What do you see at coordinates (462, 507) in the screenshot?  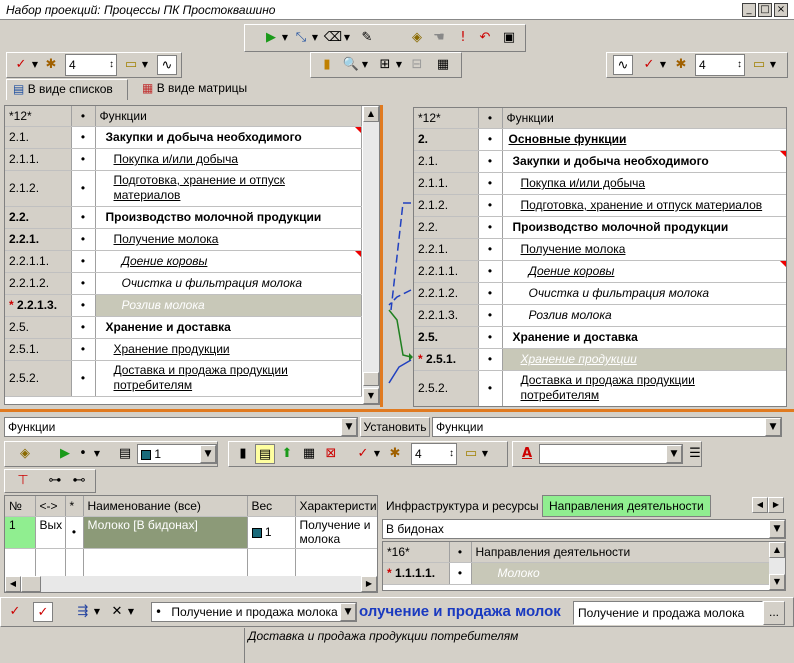 I see `tab-infrastructure: Инфраструктура и ресурсы` at bounding box center [462, 507].